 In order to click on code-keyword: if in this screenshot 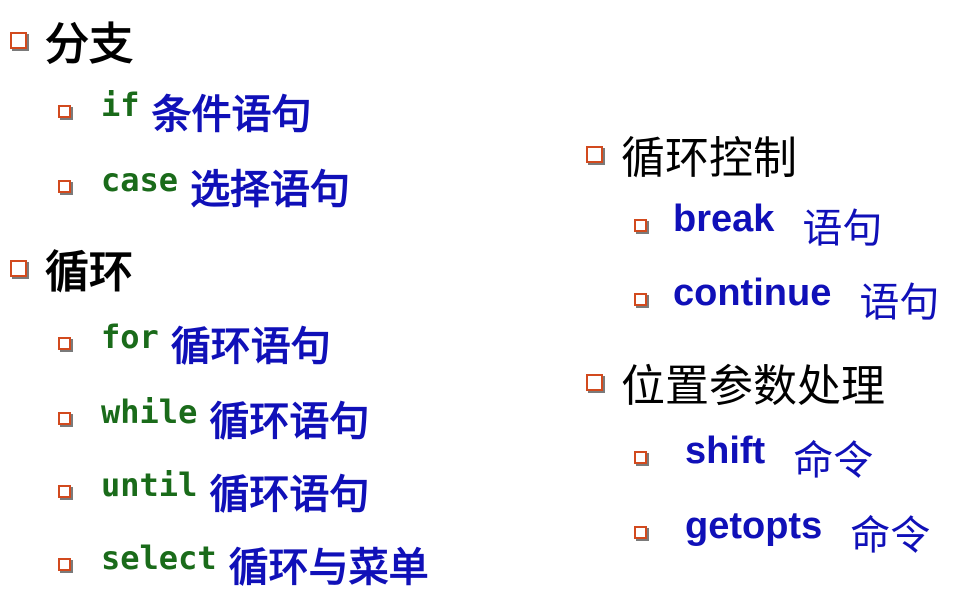, I will do `click(120, 105)`.